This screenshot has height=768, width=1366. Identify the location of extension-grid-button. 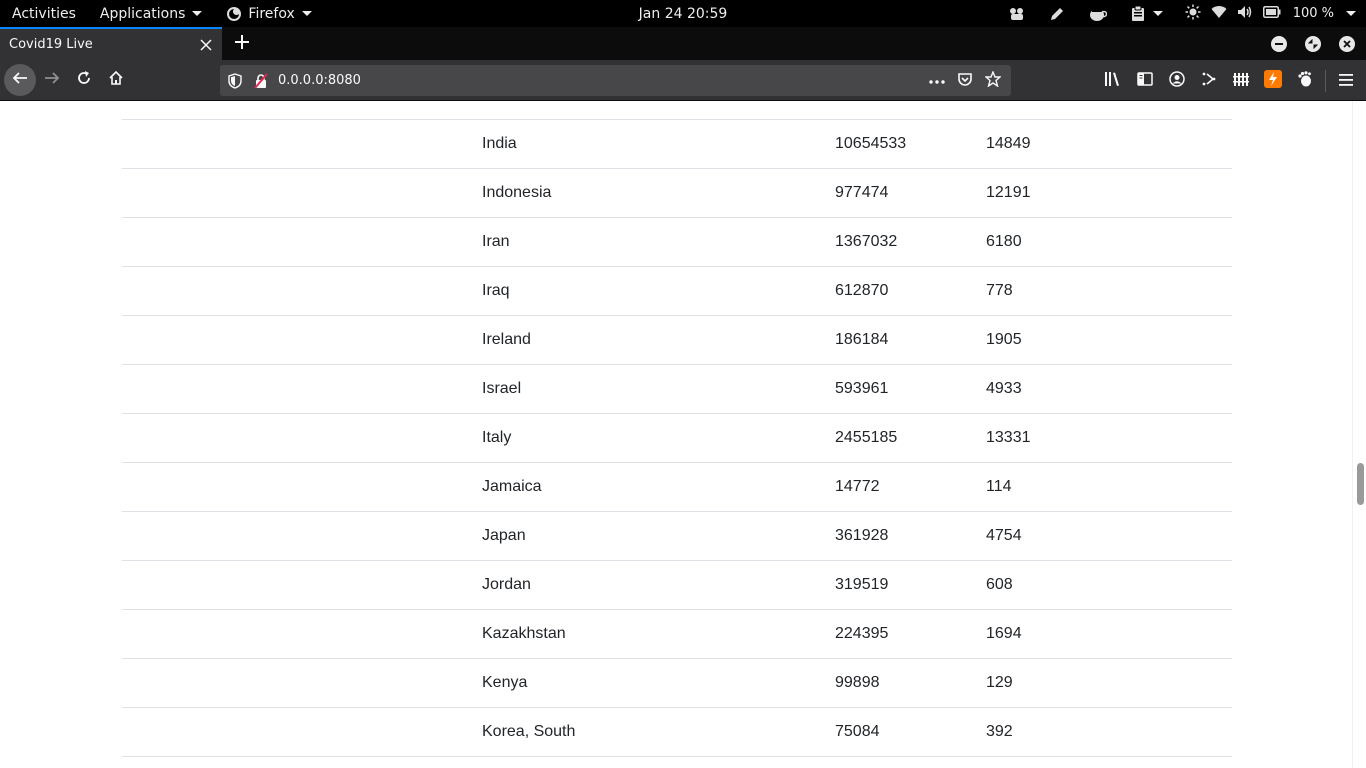
(1241, 81).